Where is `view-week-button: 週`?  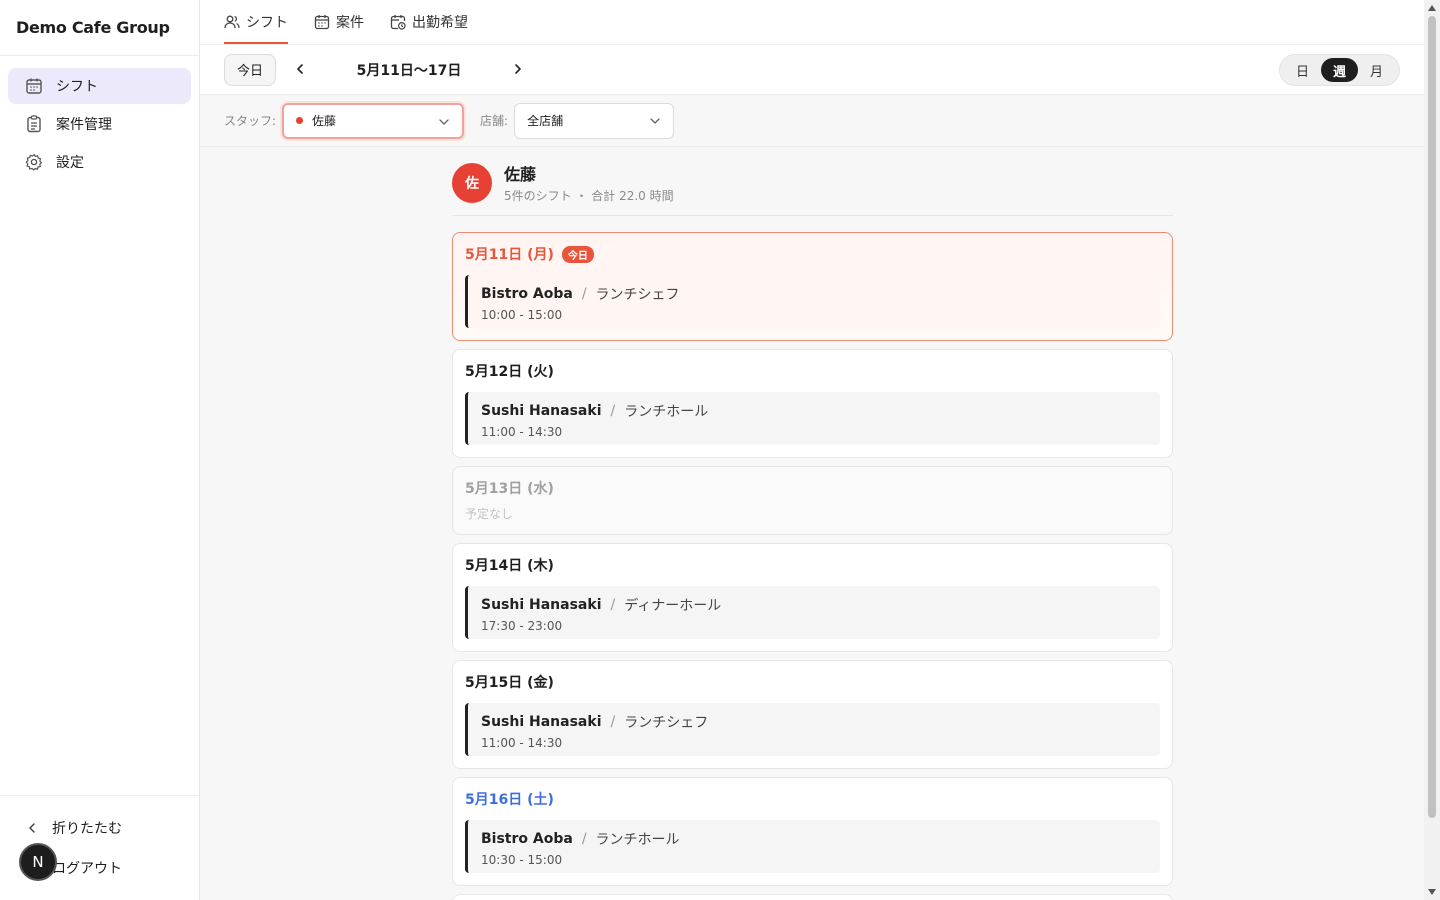 view-week-button: 週 is located at coordinates (1339, 70).